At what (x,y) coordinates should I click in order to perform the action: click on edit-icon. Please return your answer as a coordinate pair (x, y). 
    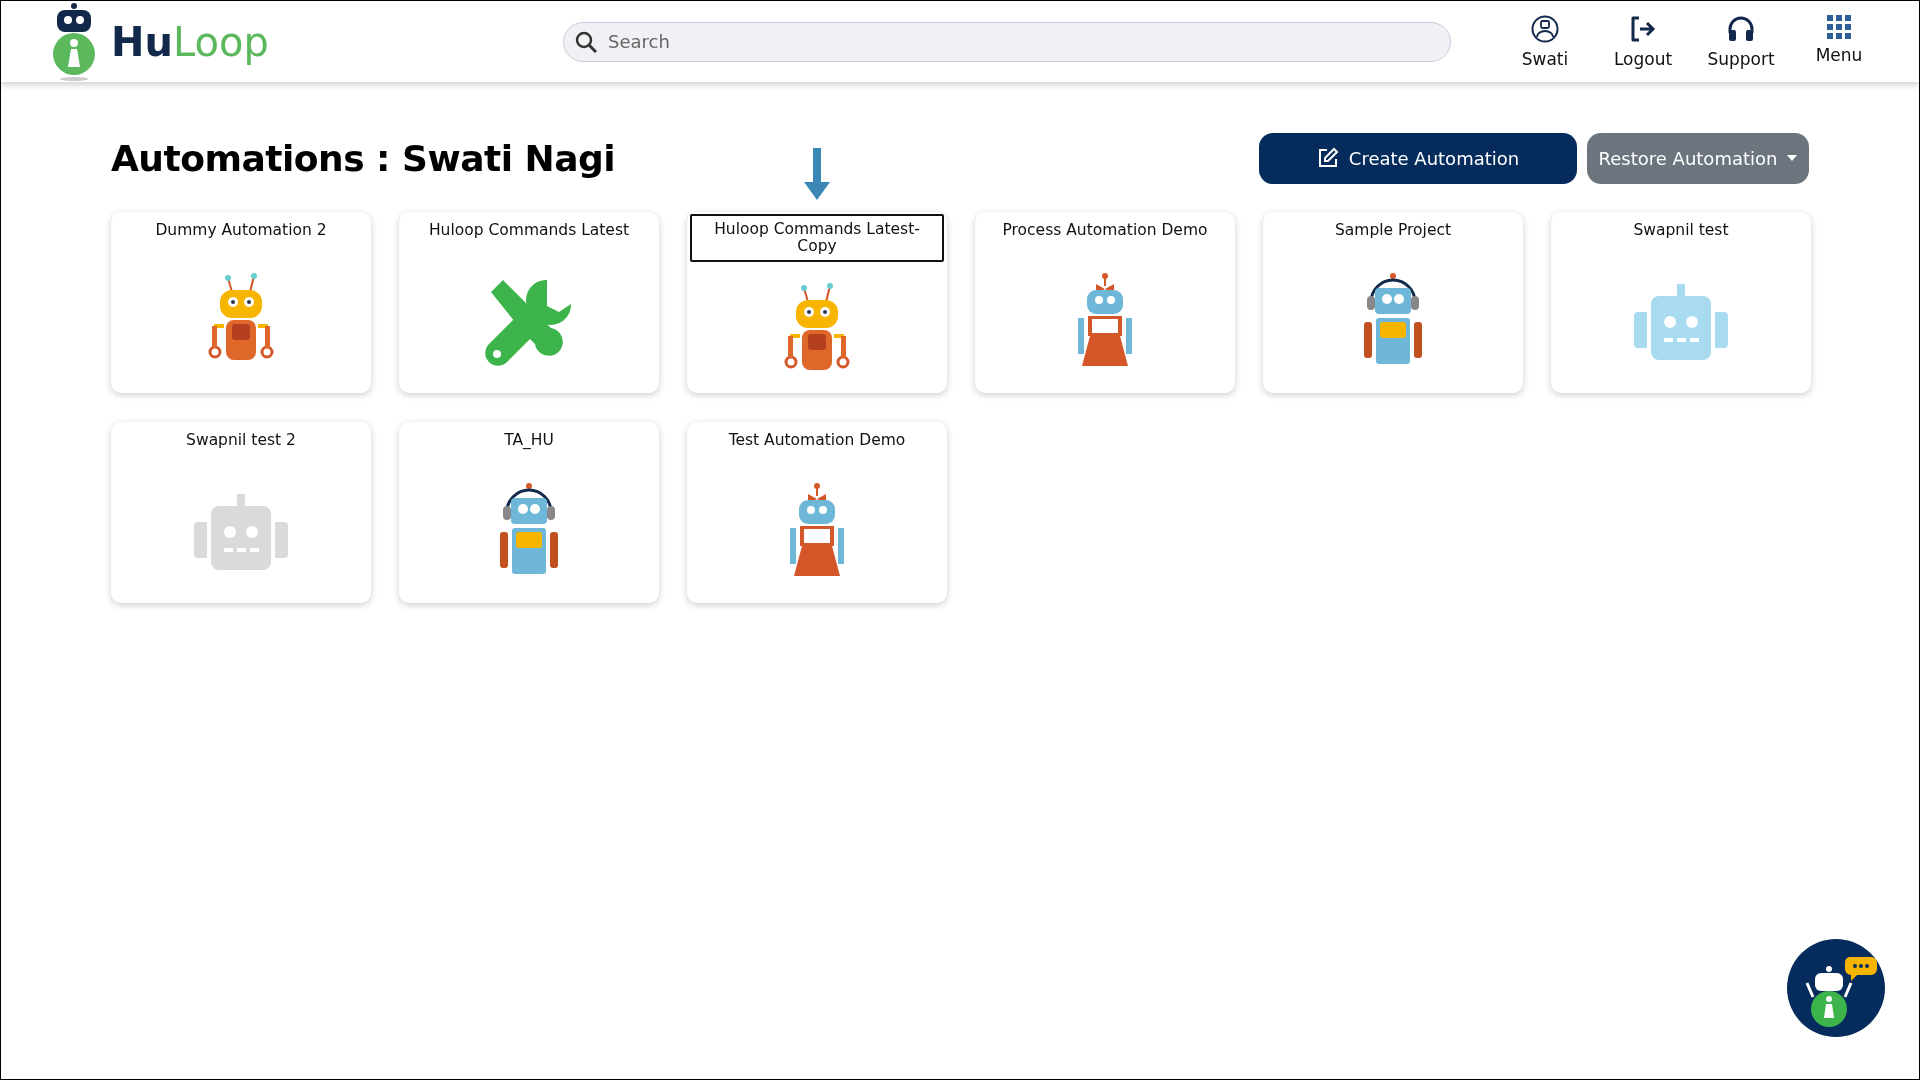
    Looking at the image, I should click on (1327, 158).